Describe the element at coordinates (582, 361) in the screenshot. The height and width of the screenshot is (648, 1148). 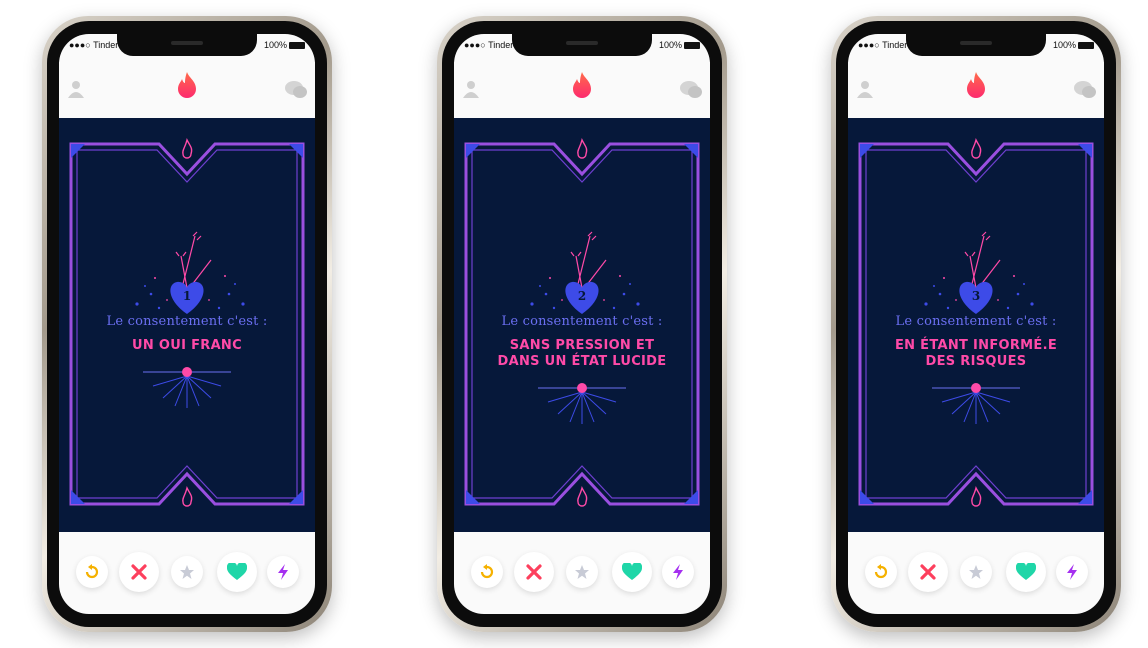
I see `card-line-2: DANS UN ÉTAT LUCIDE` at that location.